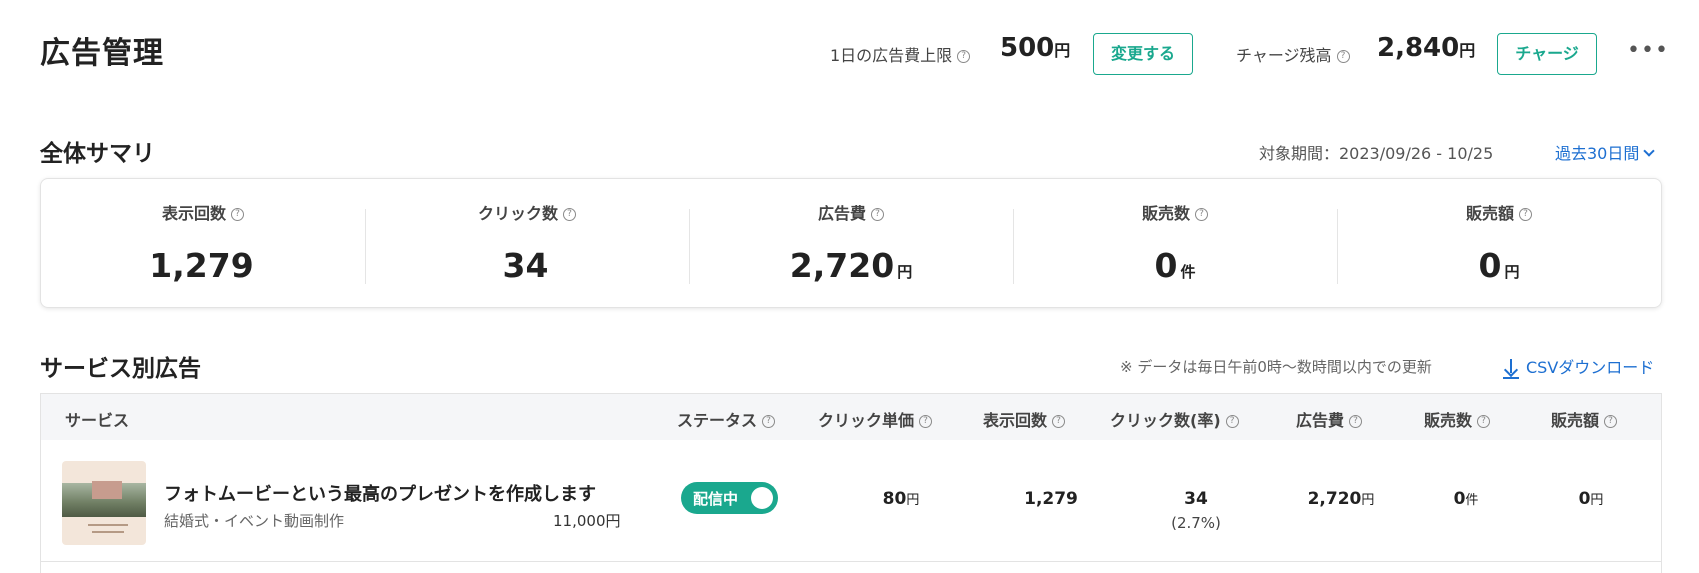  What do you see at coordinates (1051, 499) in the screenshot?
I see `cell-impressions: 1,279` at bounding box center [1051, 499].